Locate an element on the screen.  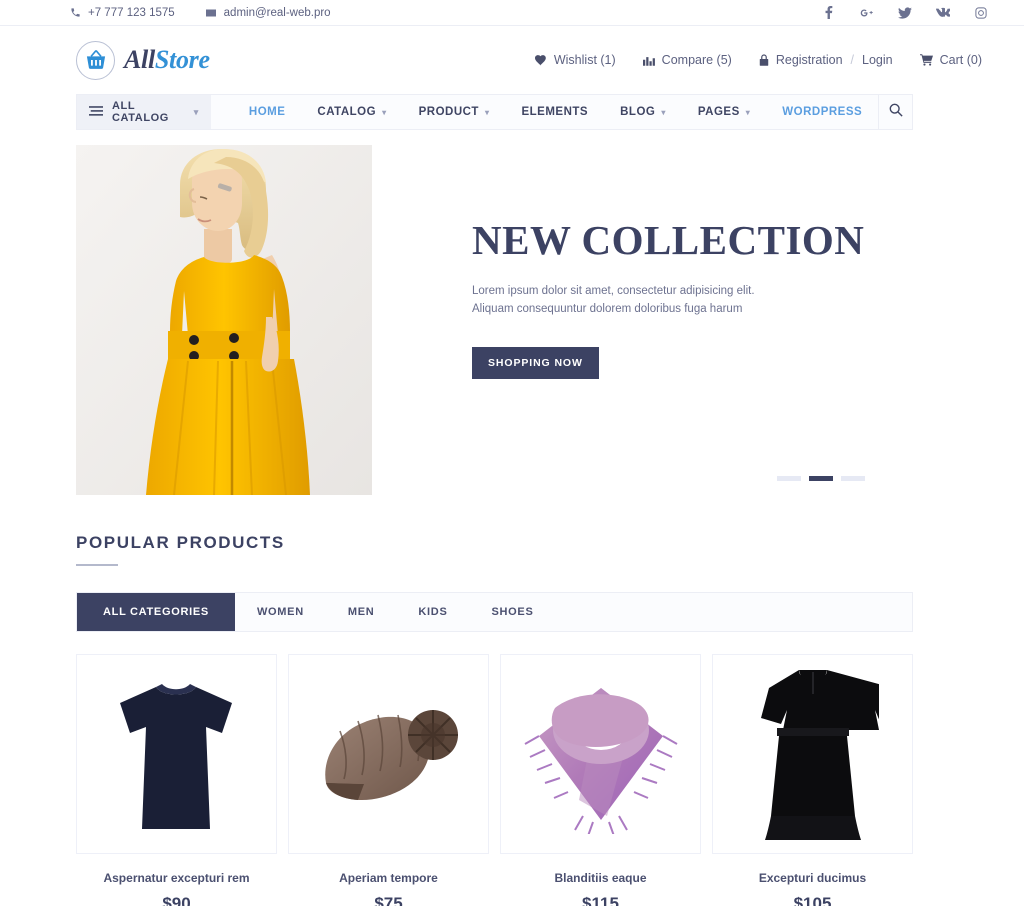
social-links is located at coordinates (911, 13).